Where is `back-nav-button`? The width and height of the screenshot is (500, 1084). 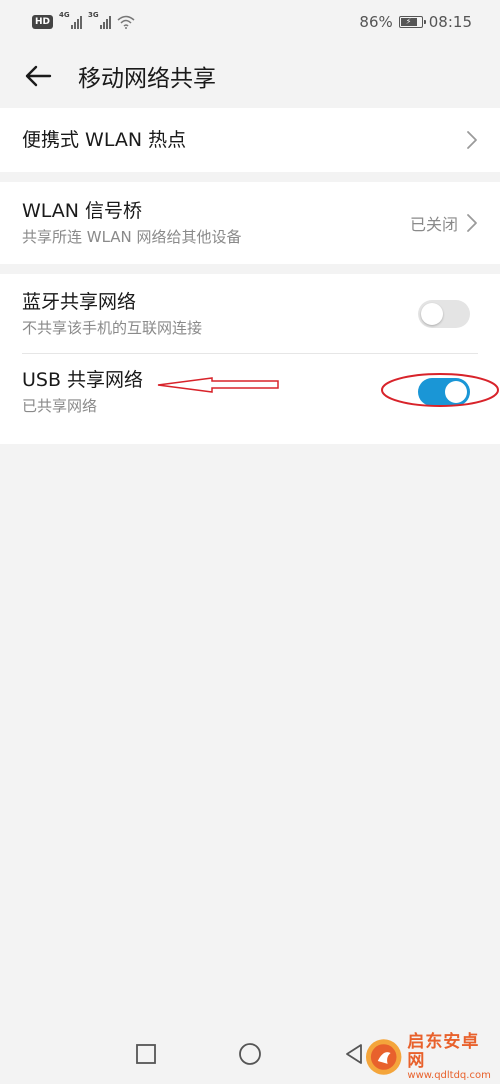
back-nav-button is located at coordinates (354, 1054).